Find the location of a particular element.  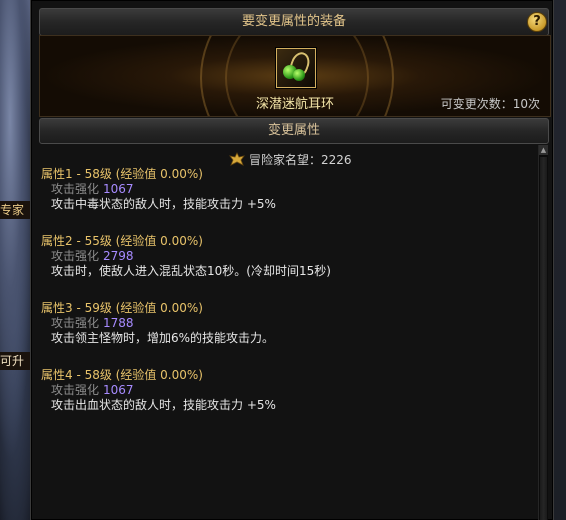

attribute-description: 攻击时，使敌人进入混乱状态10秒。(冷却时间15秒) is located at coordinates (191, 271).